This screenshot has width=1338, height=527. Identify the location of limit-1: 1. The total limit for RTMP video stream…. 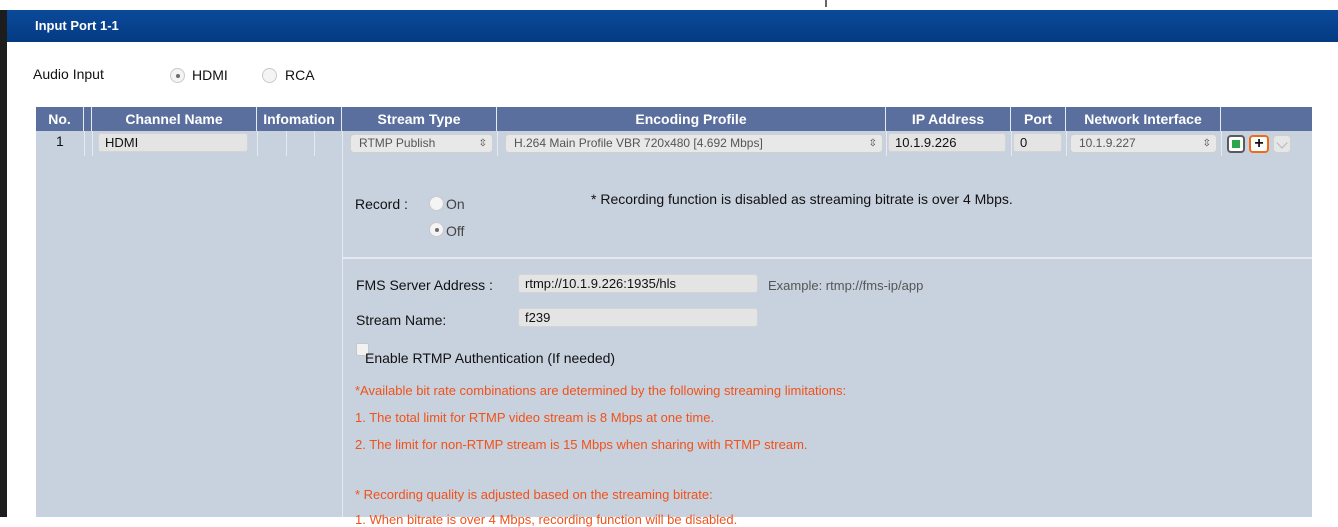
(535, 417).